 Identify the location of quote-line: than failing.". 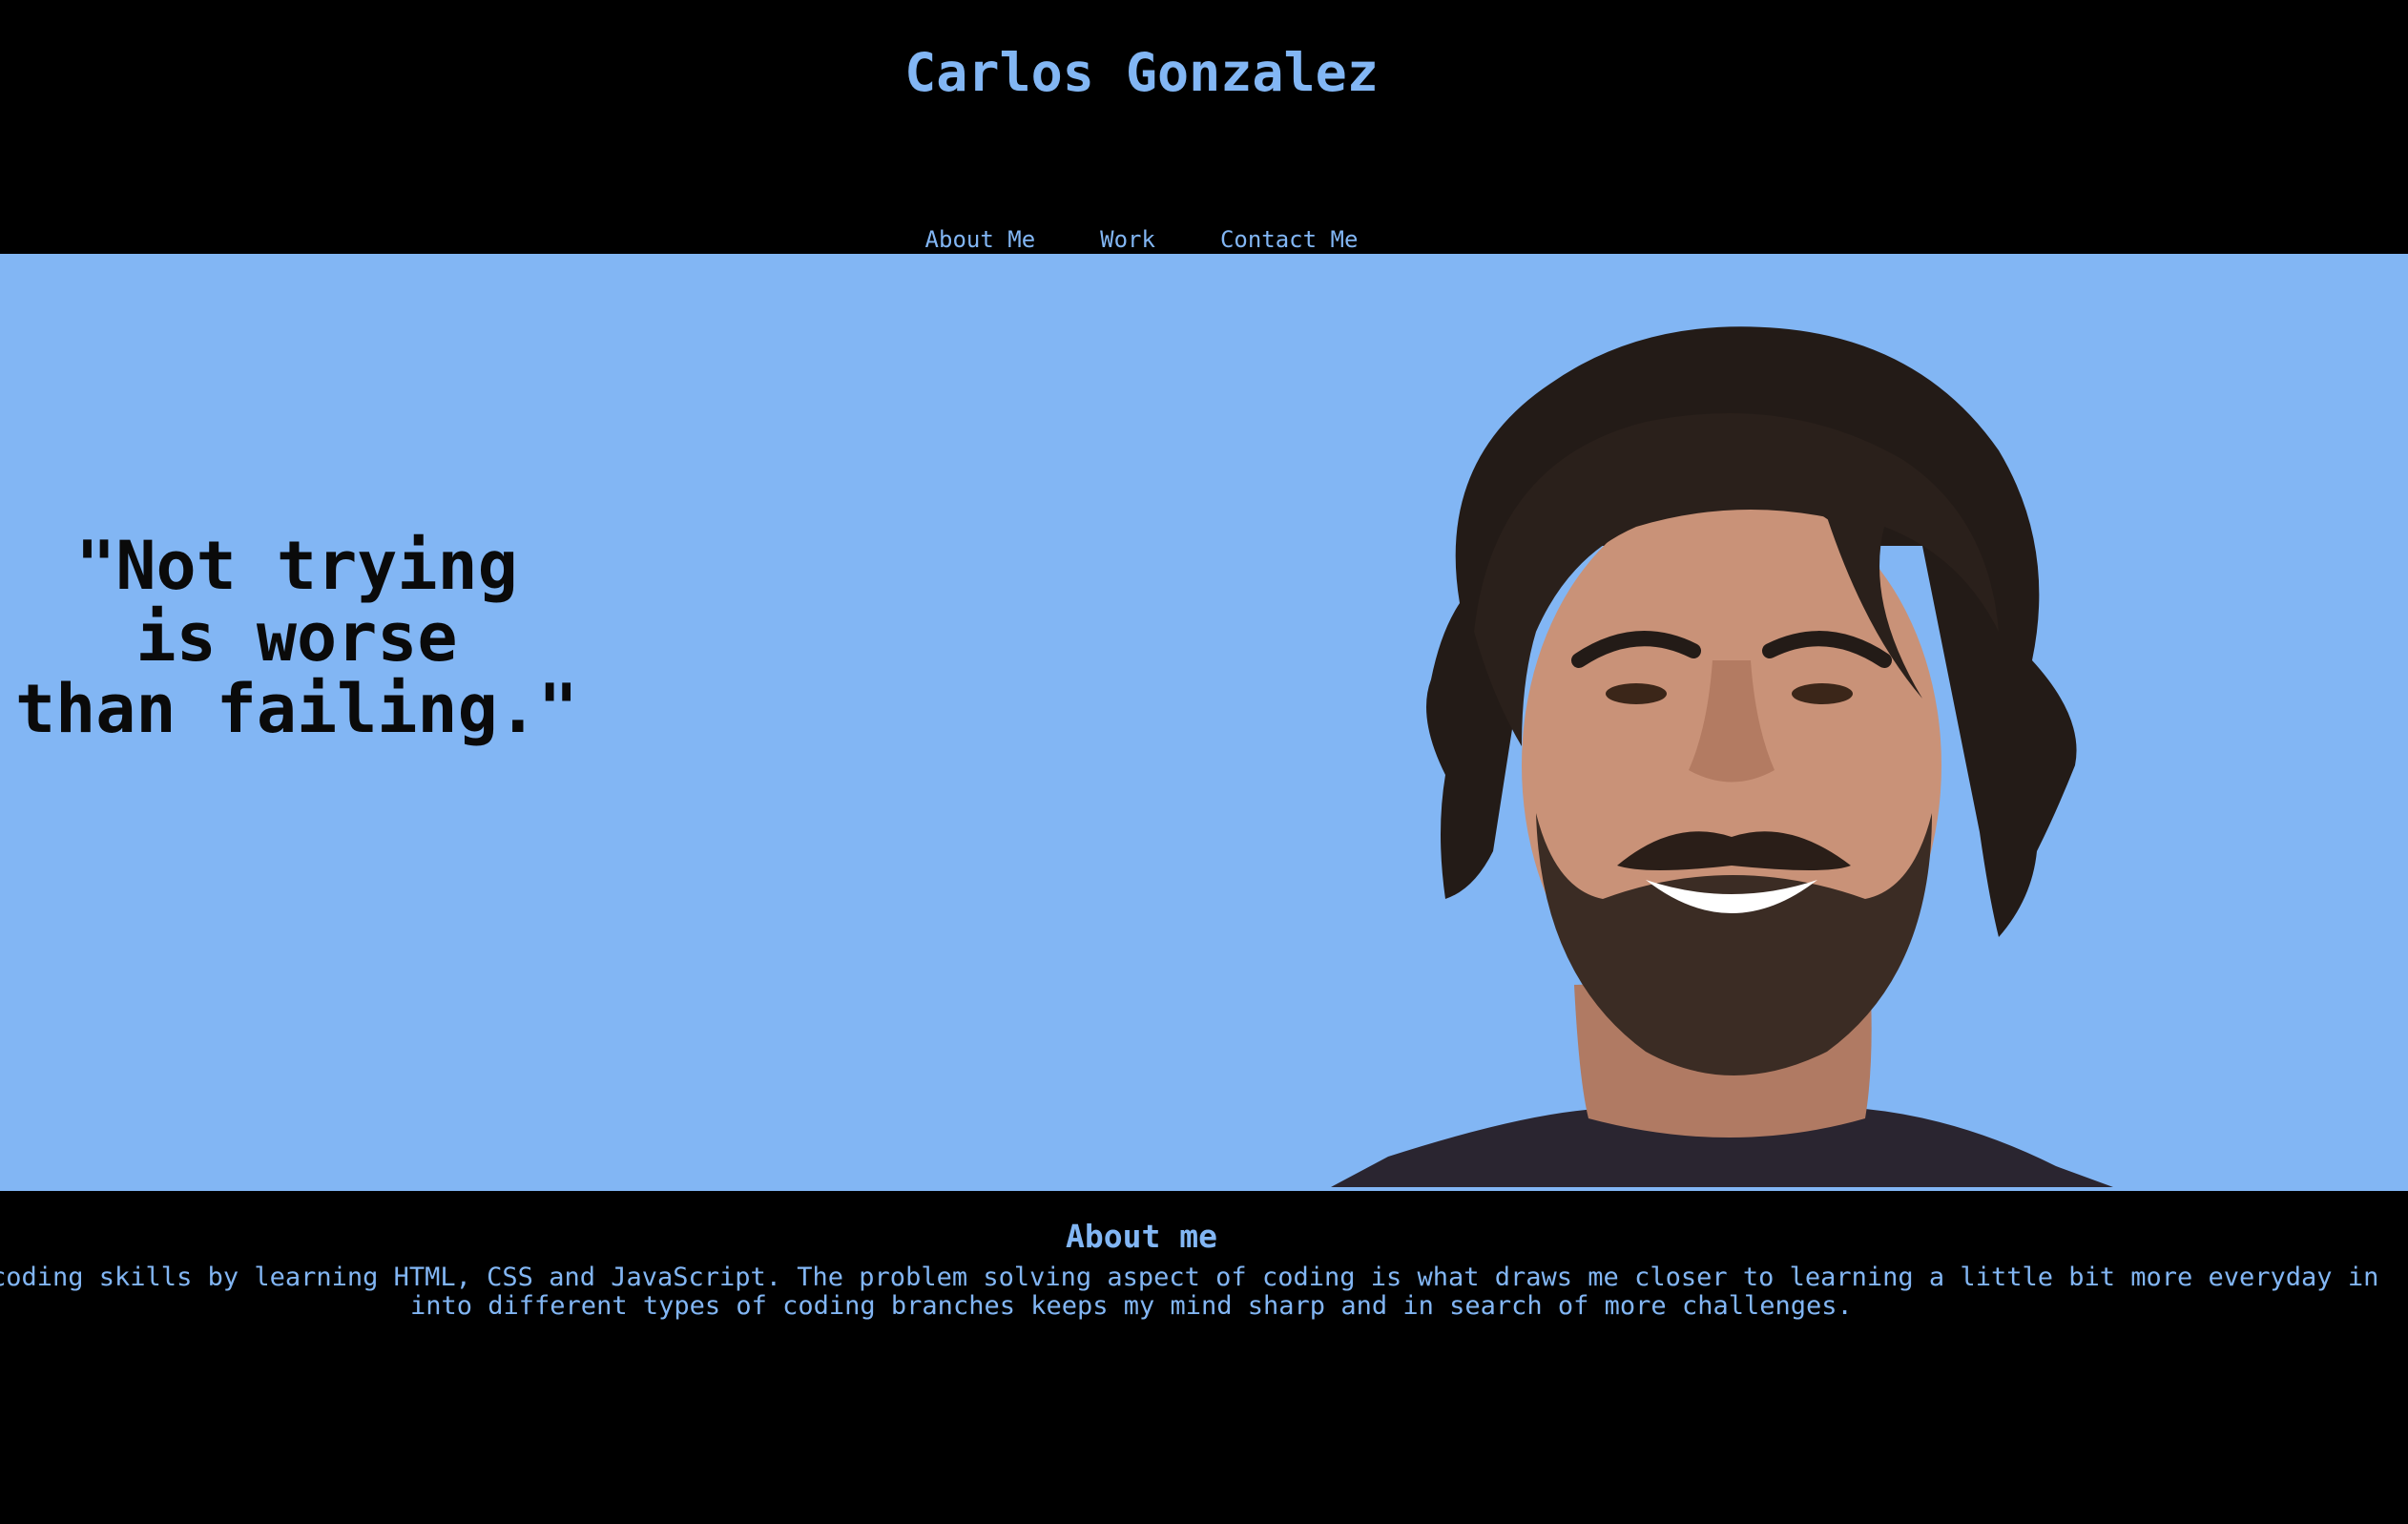
(296, 709).